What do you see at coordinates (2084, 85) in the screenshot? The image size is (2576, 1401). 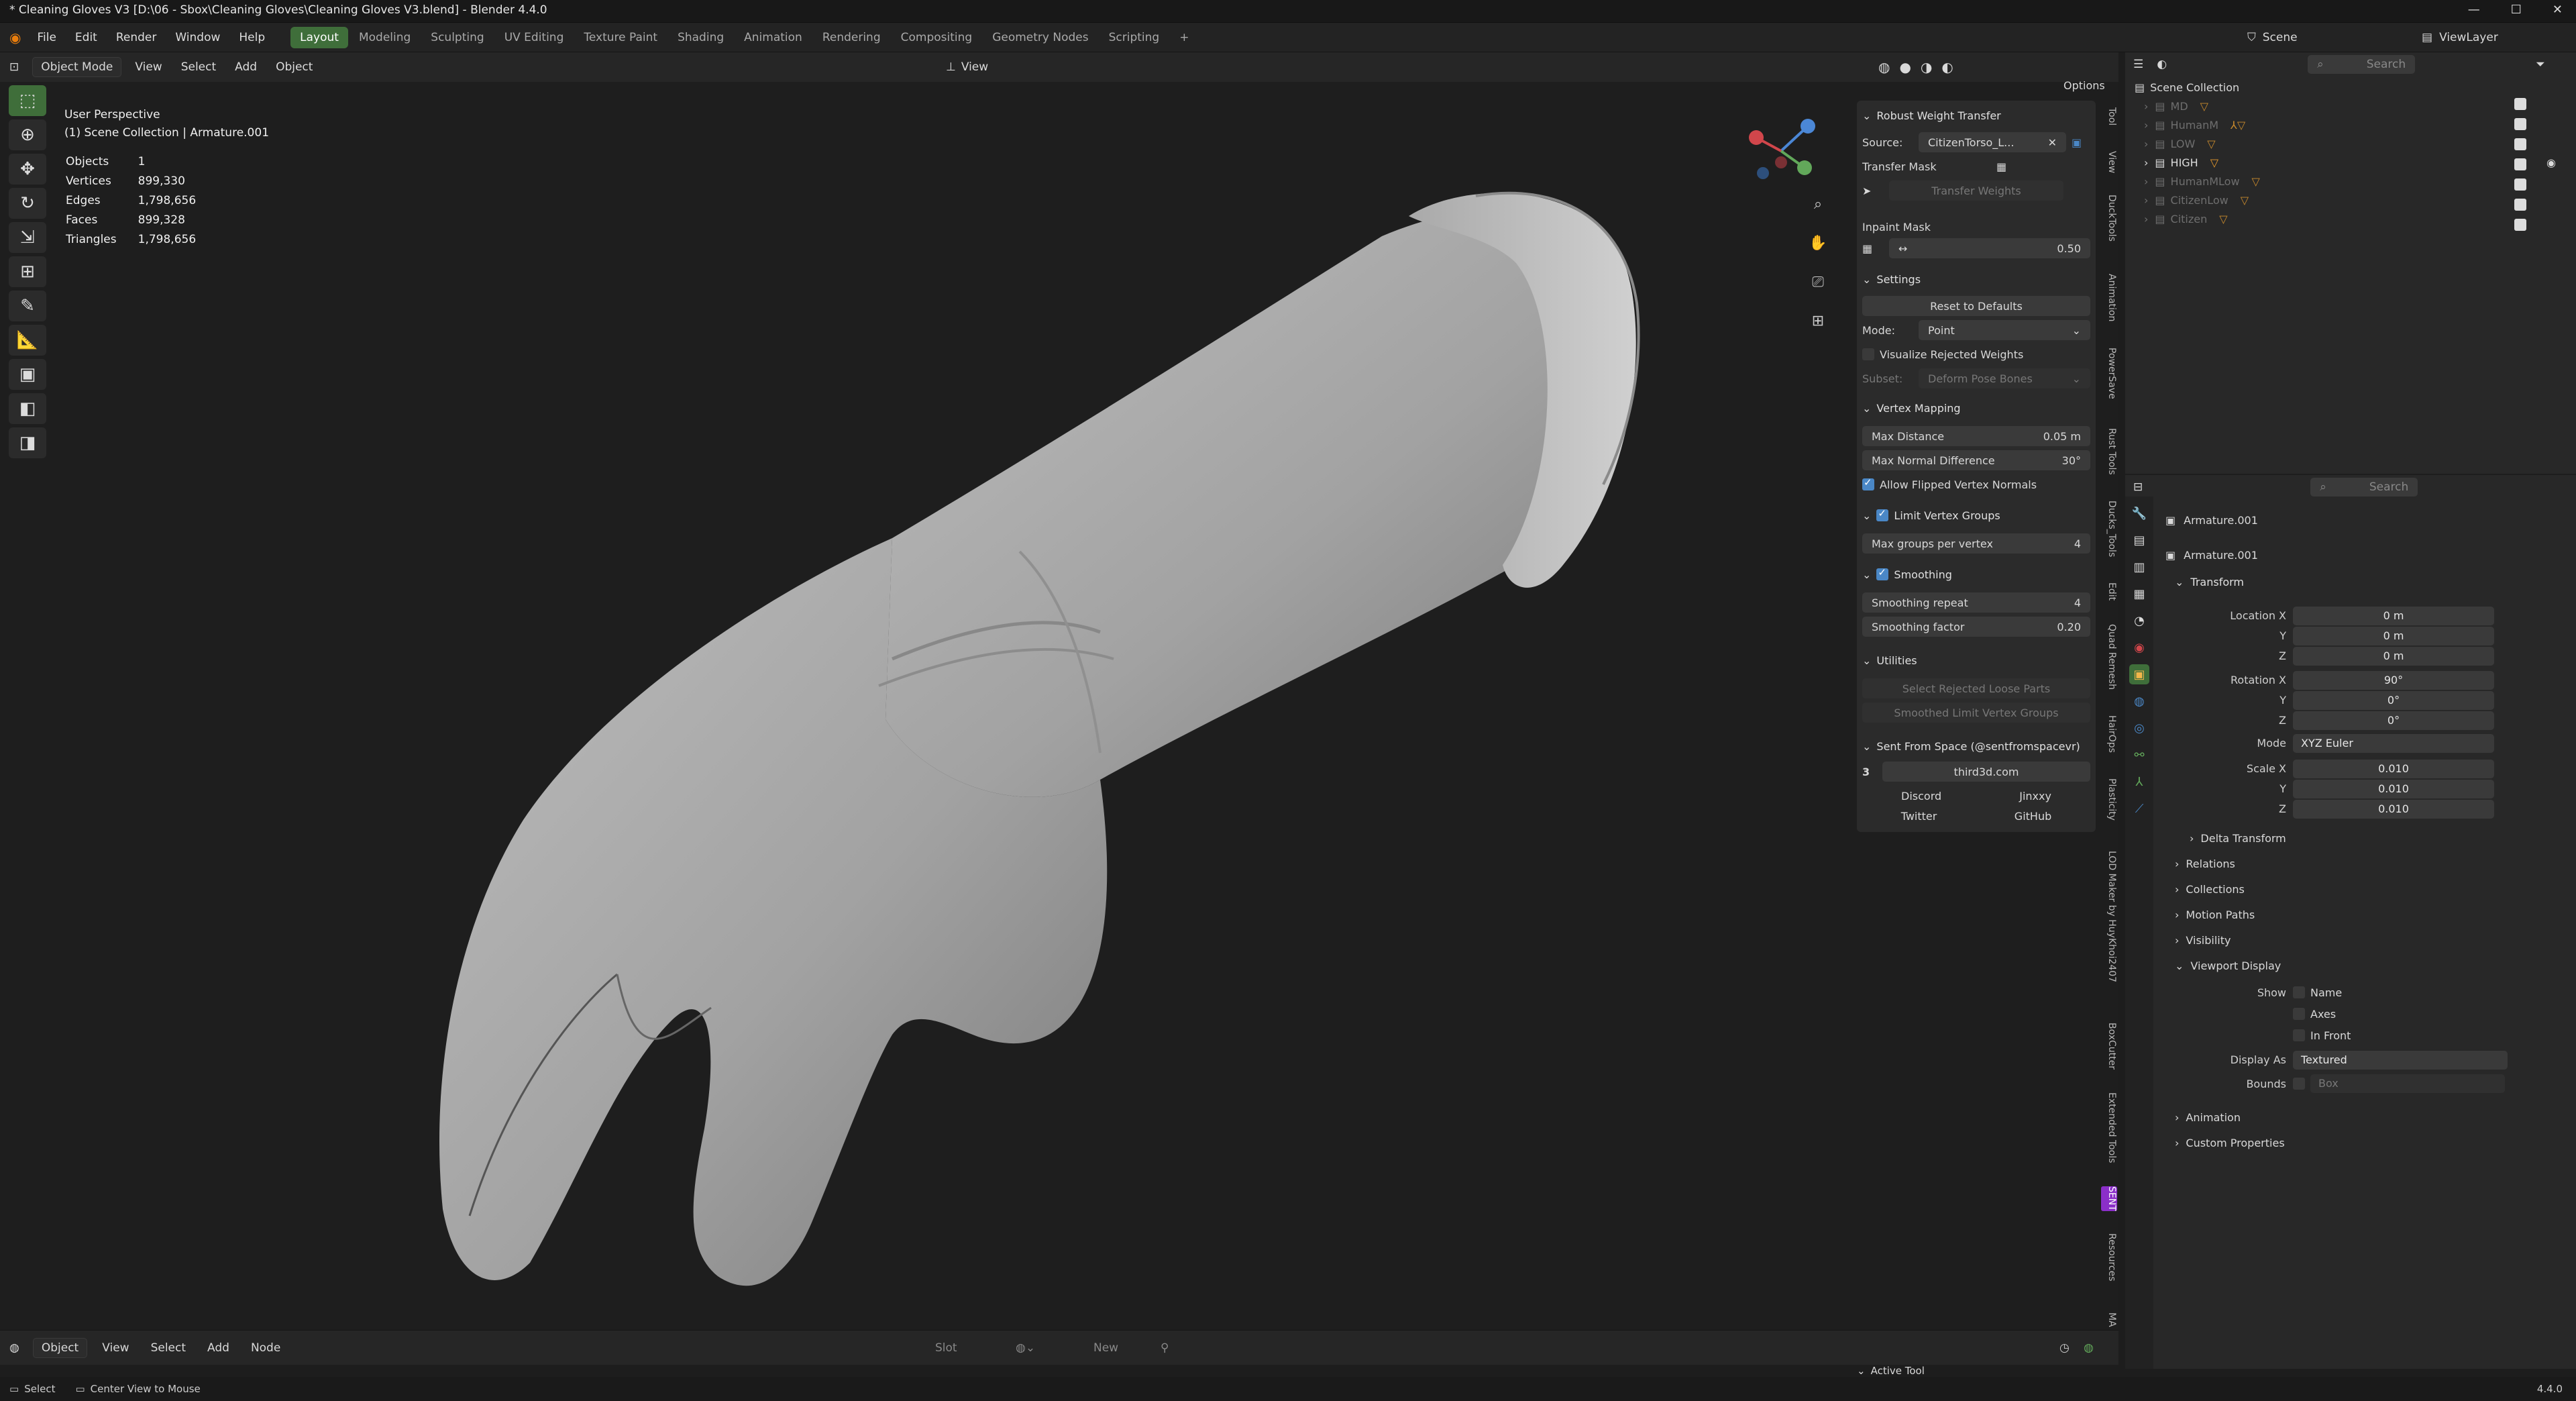 I see `options-dropdown: Options` at bounding box center [2084, 85].